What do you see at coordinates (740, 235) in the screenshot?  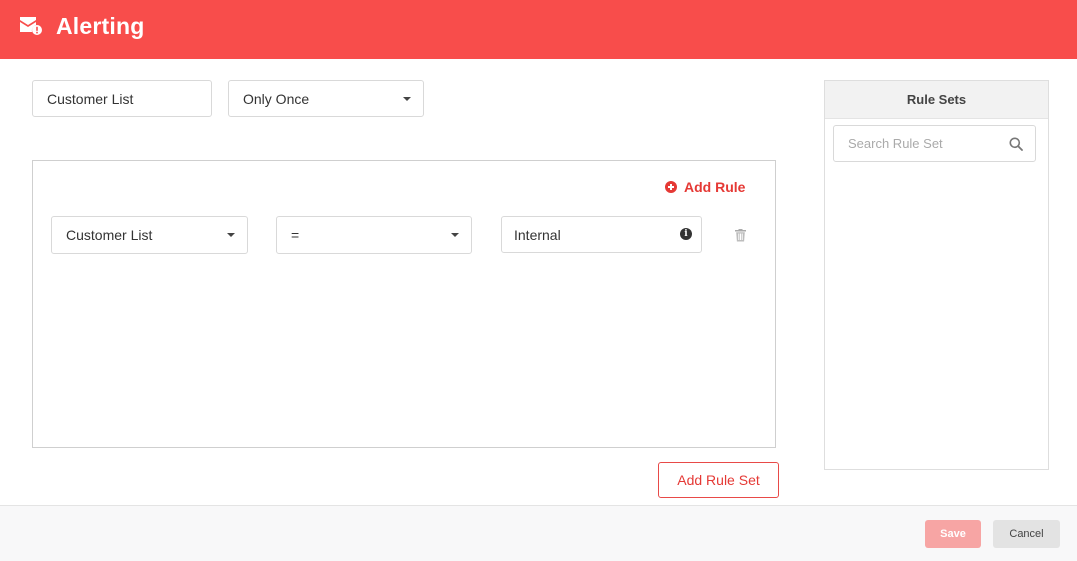 I see `trash-icon` at bounding box center [740, 235].